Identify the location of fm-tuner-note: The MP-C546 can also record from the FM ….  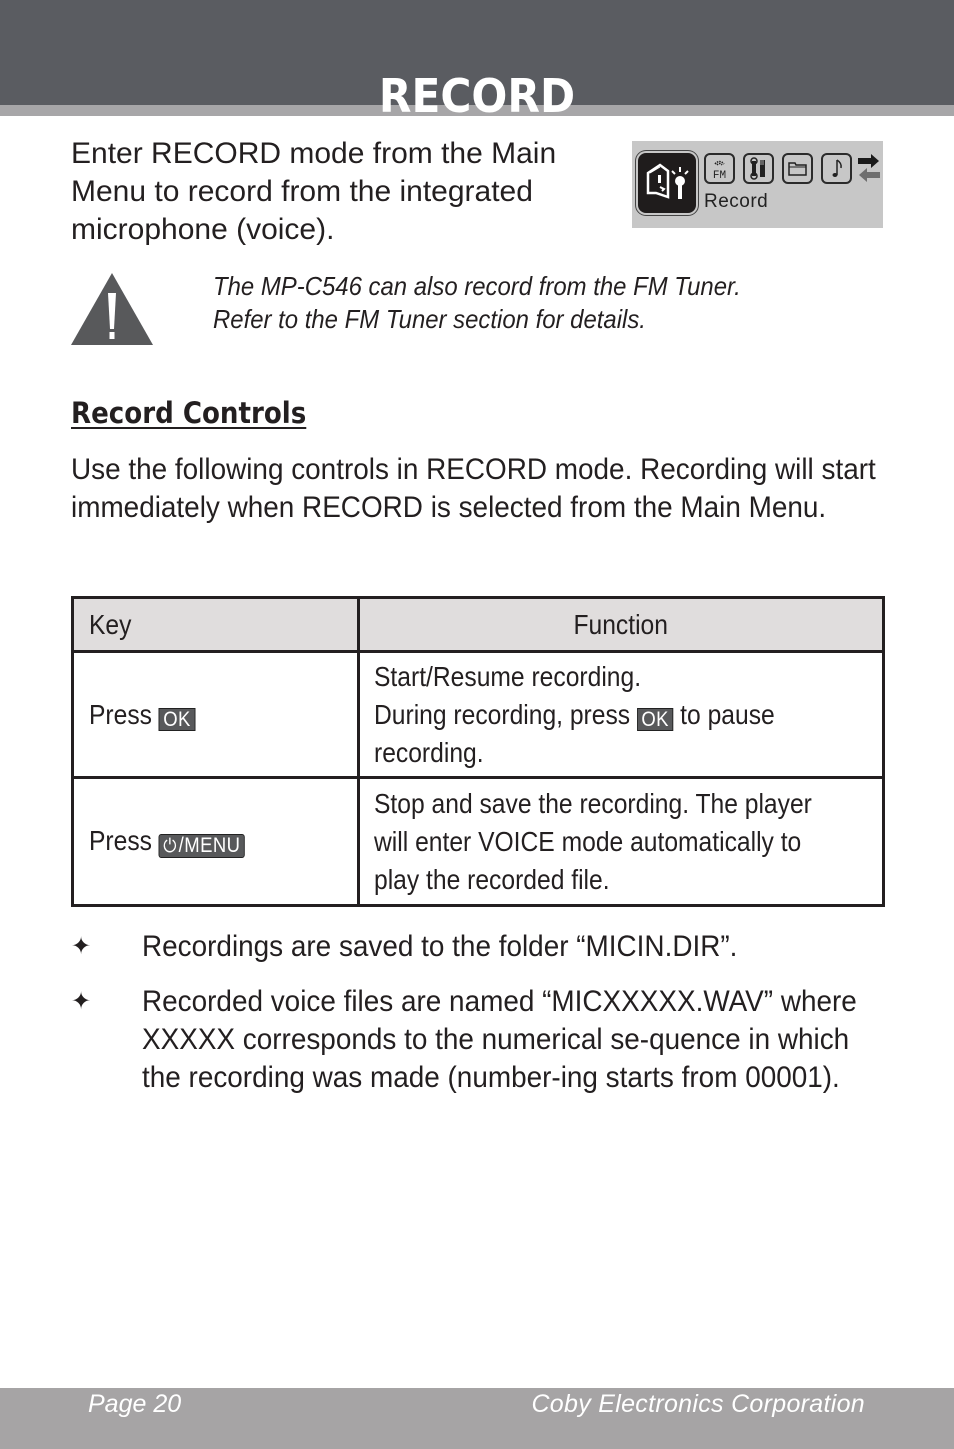
(516, 303).